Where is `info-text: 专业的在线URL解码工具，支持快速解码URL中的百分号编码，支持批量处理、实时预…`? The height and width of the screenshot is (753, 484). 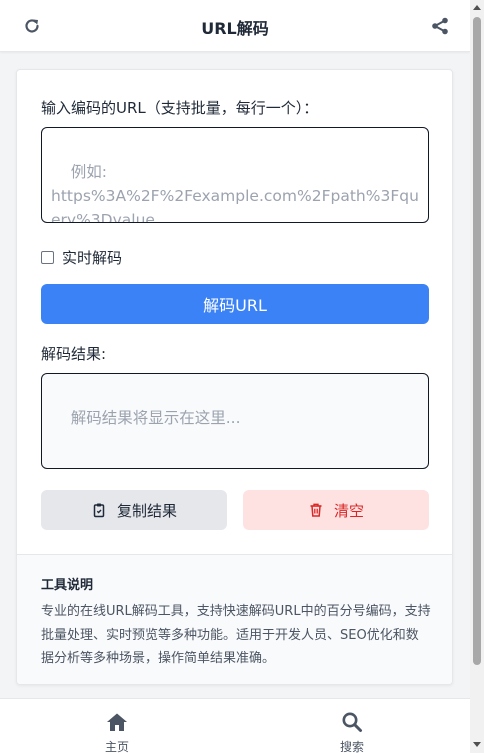 info-text: 专业的在线URL解码工具，支持快速解码URL中的百分号编码，支持批量处理、实时预… is located at coordinates (236, 635).